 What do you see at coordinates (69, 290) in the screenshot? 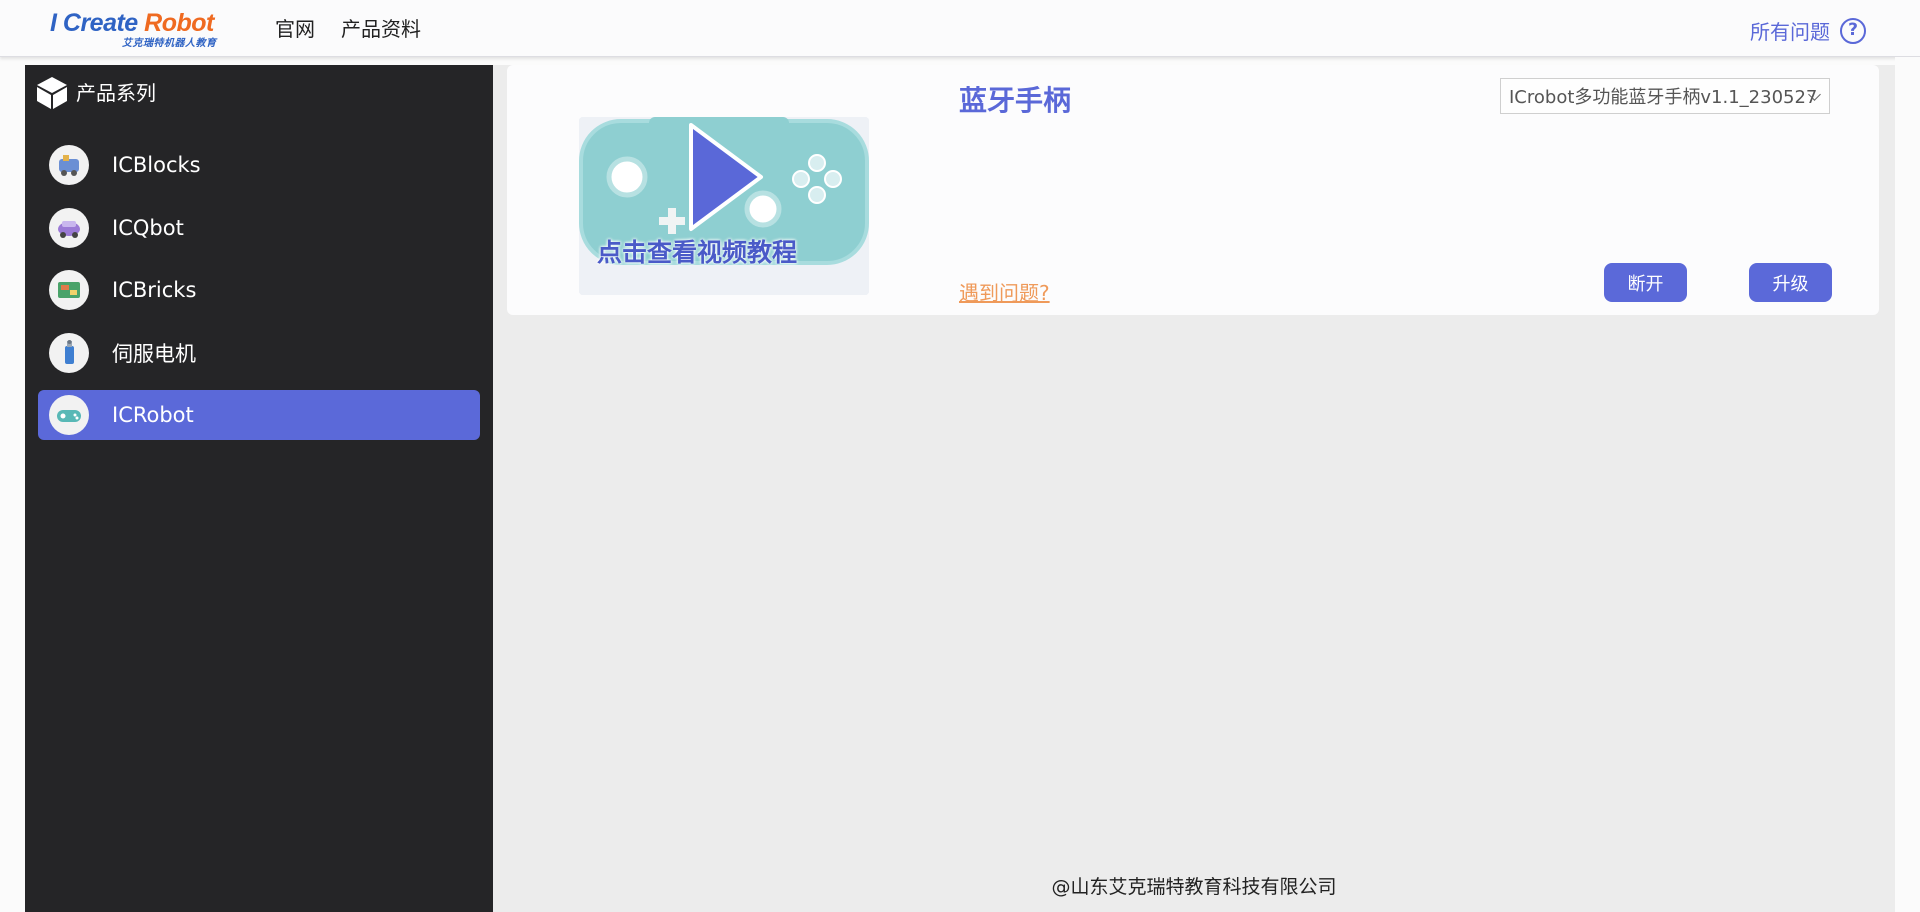
I see `icbricks-icon` at bounding box center [69, 290].